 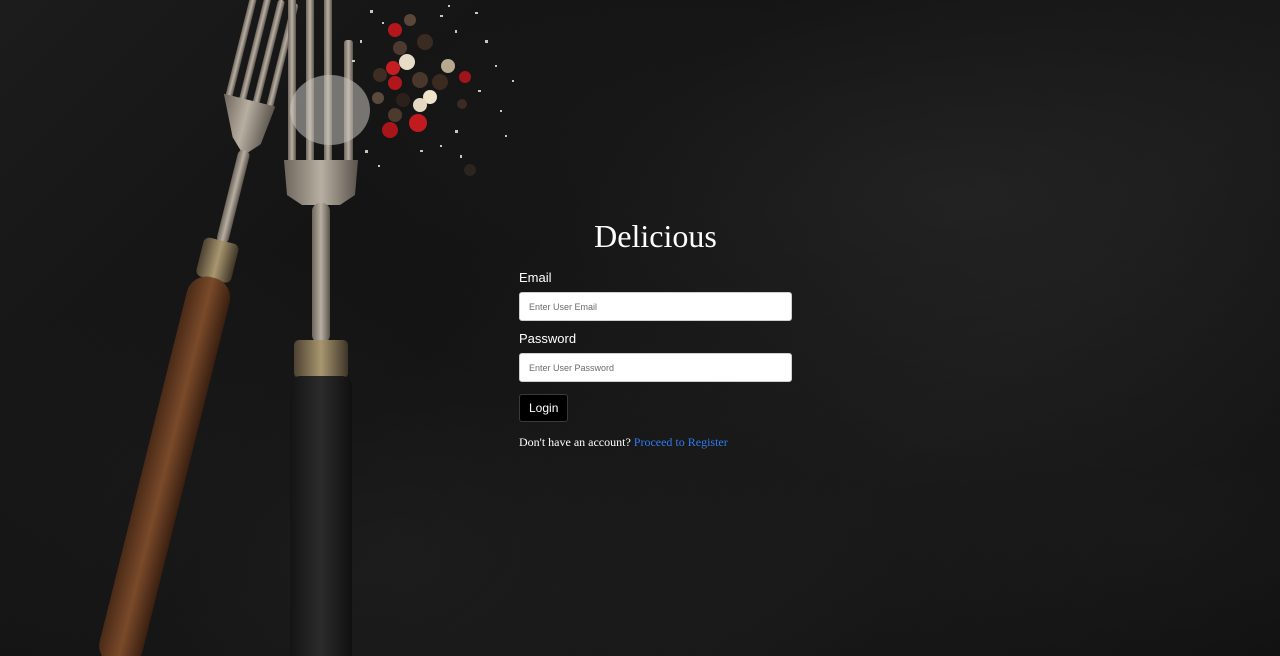 I want to click on spices, so click(x=402, y=90).